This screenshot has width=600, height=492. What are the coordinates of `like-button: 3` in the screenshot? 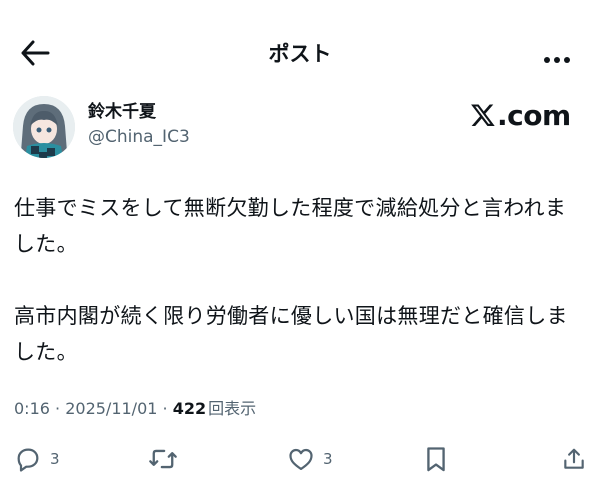 It's located at (310, 459).